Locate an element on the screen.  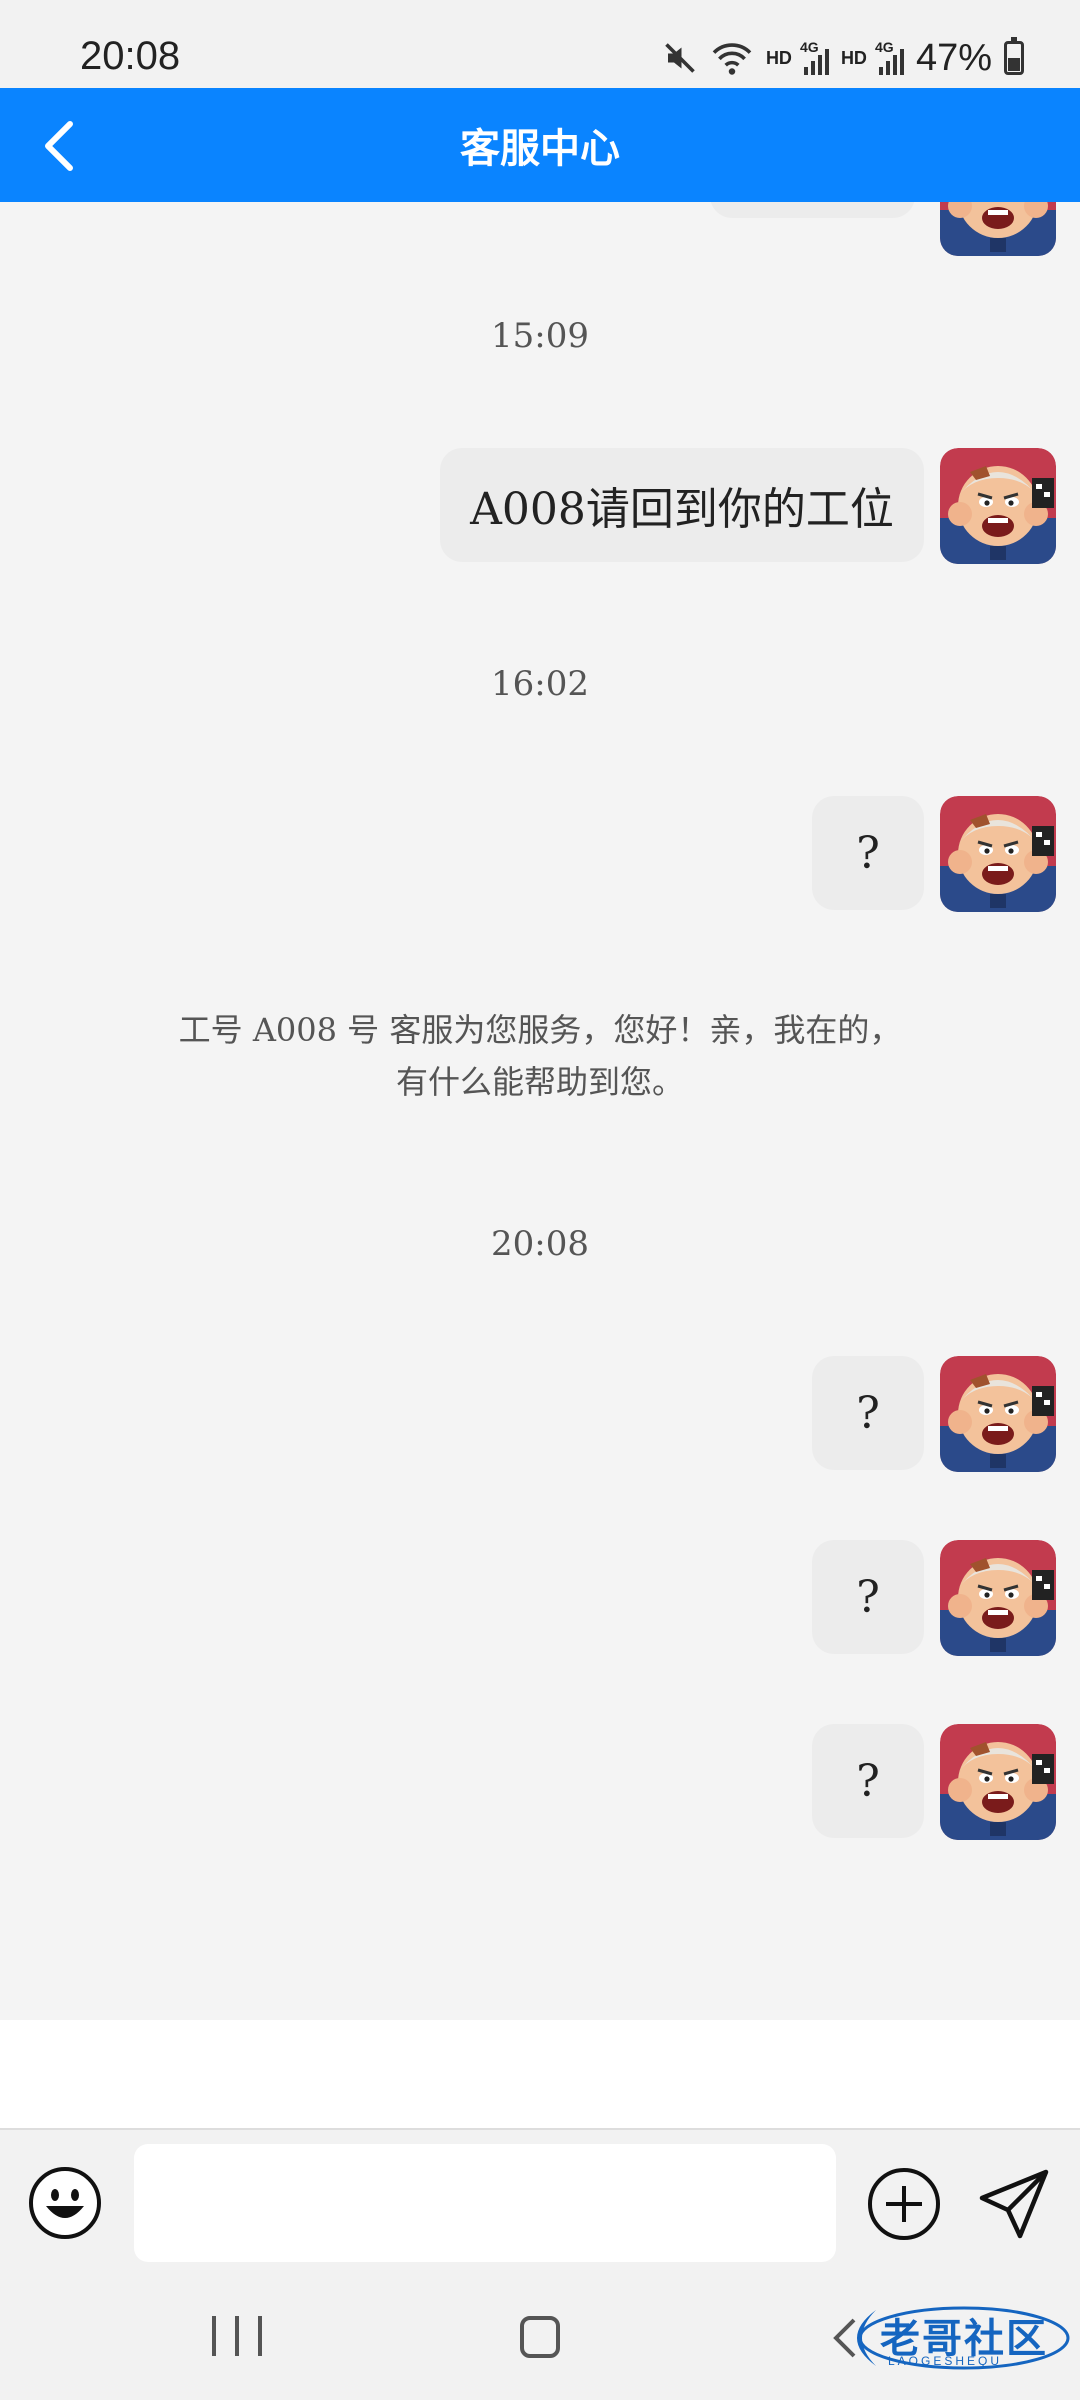
system-nav-bar: 老哥社区 LAOGESHEQU is located at coordinates (540, 2336).